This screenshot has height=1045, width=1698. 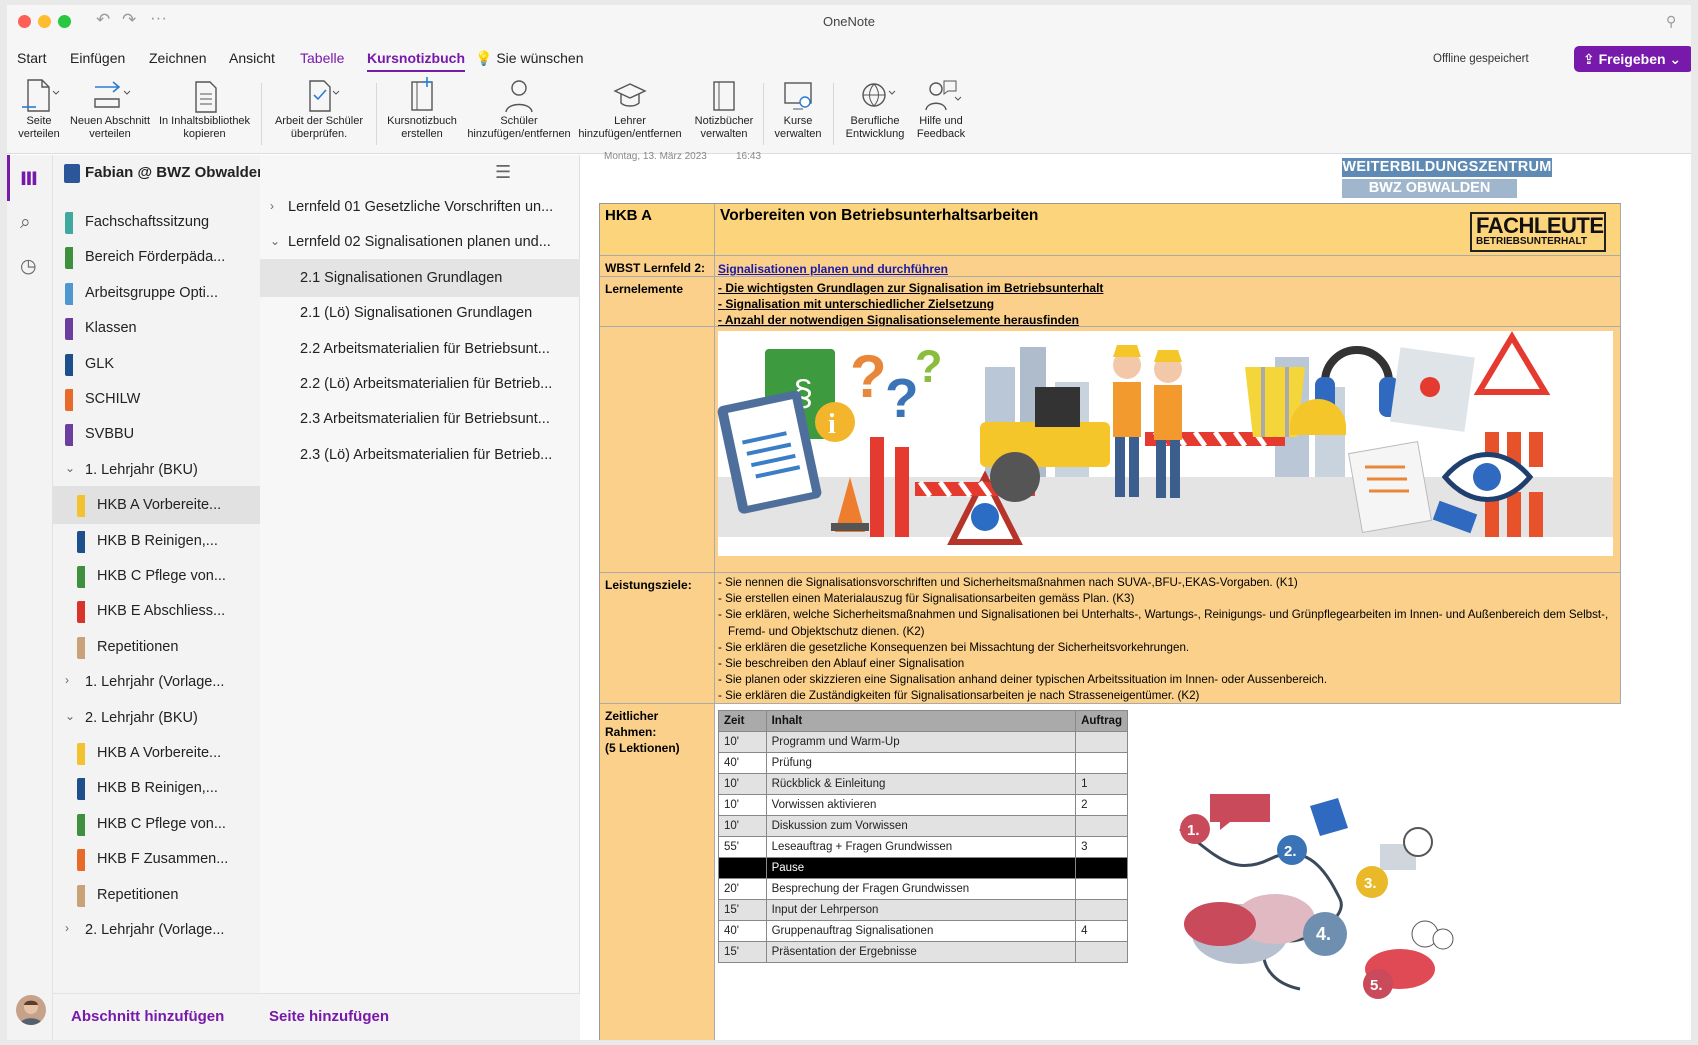 I want to click on tab-start: Start, so click(x=32, y=58).